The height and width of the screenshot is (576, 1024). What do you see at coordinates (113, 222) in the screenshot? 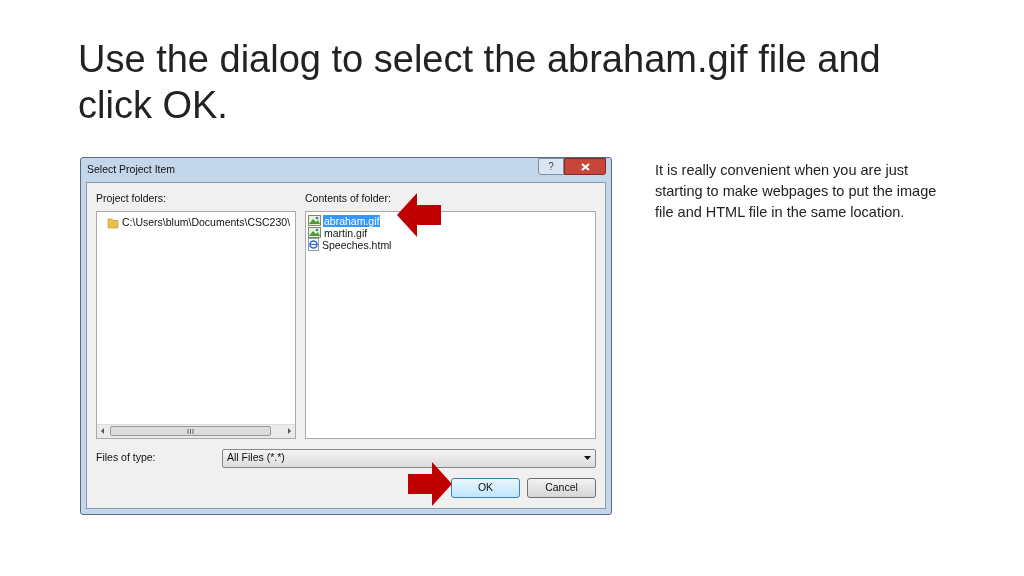
I see `folder-icon` at bounding box center [113, 222].